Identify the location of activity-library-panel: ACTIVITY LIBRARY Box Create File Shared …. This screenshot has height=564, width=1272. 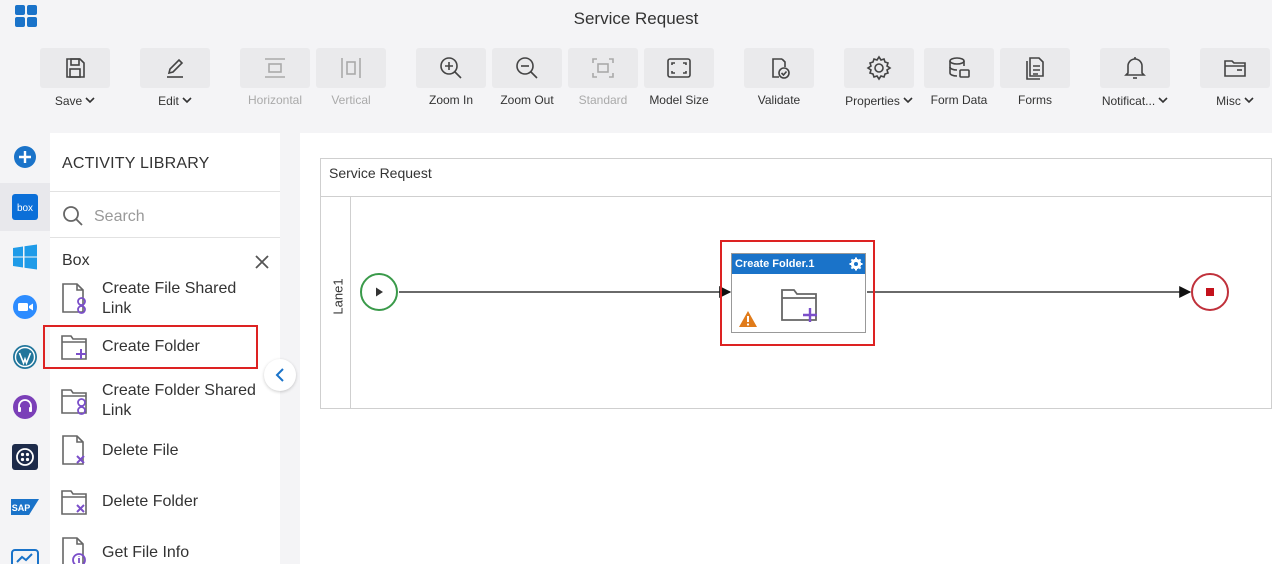
(165, 348).